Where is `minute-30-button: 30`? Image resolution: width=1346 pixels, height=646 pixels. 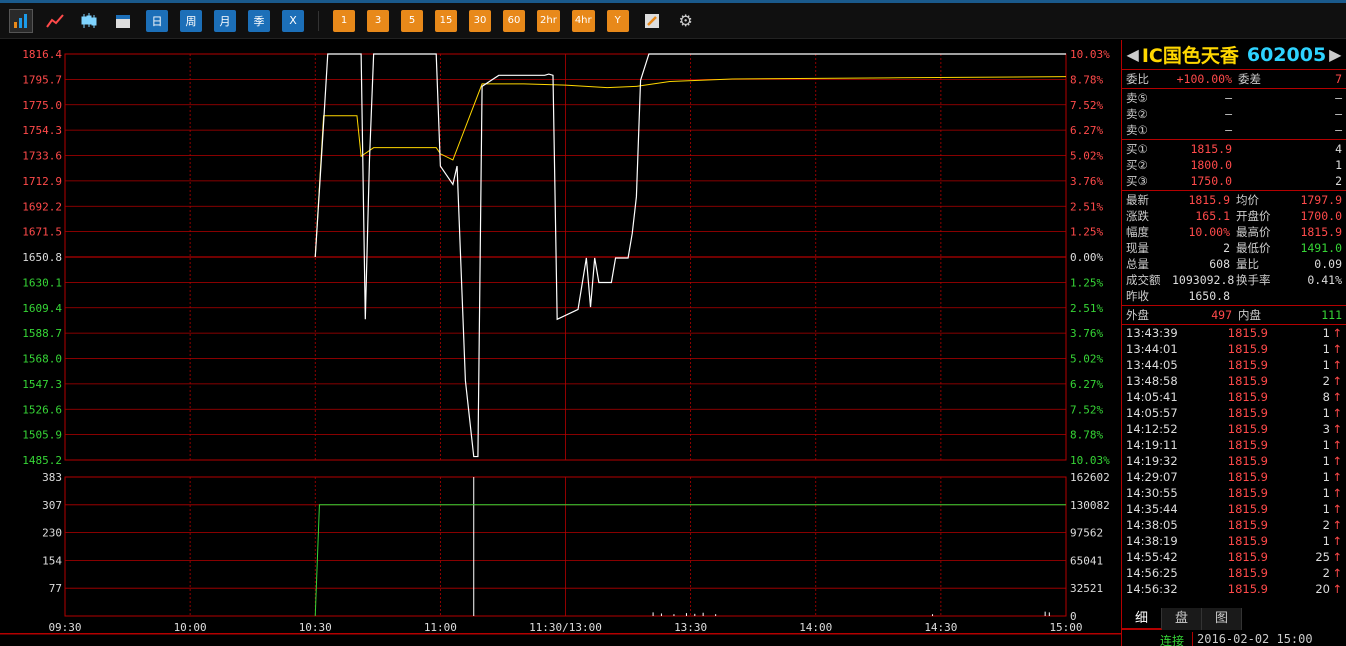
minute-30-button: 30 is located at coordinates (480, 20).